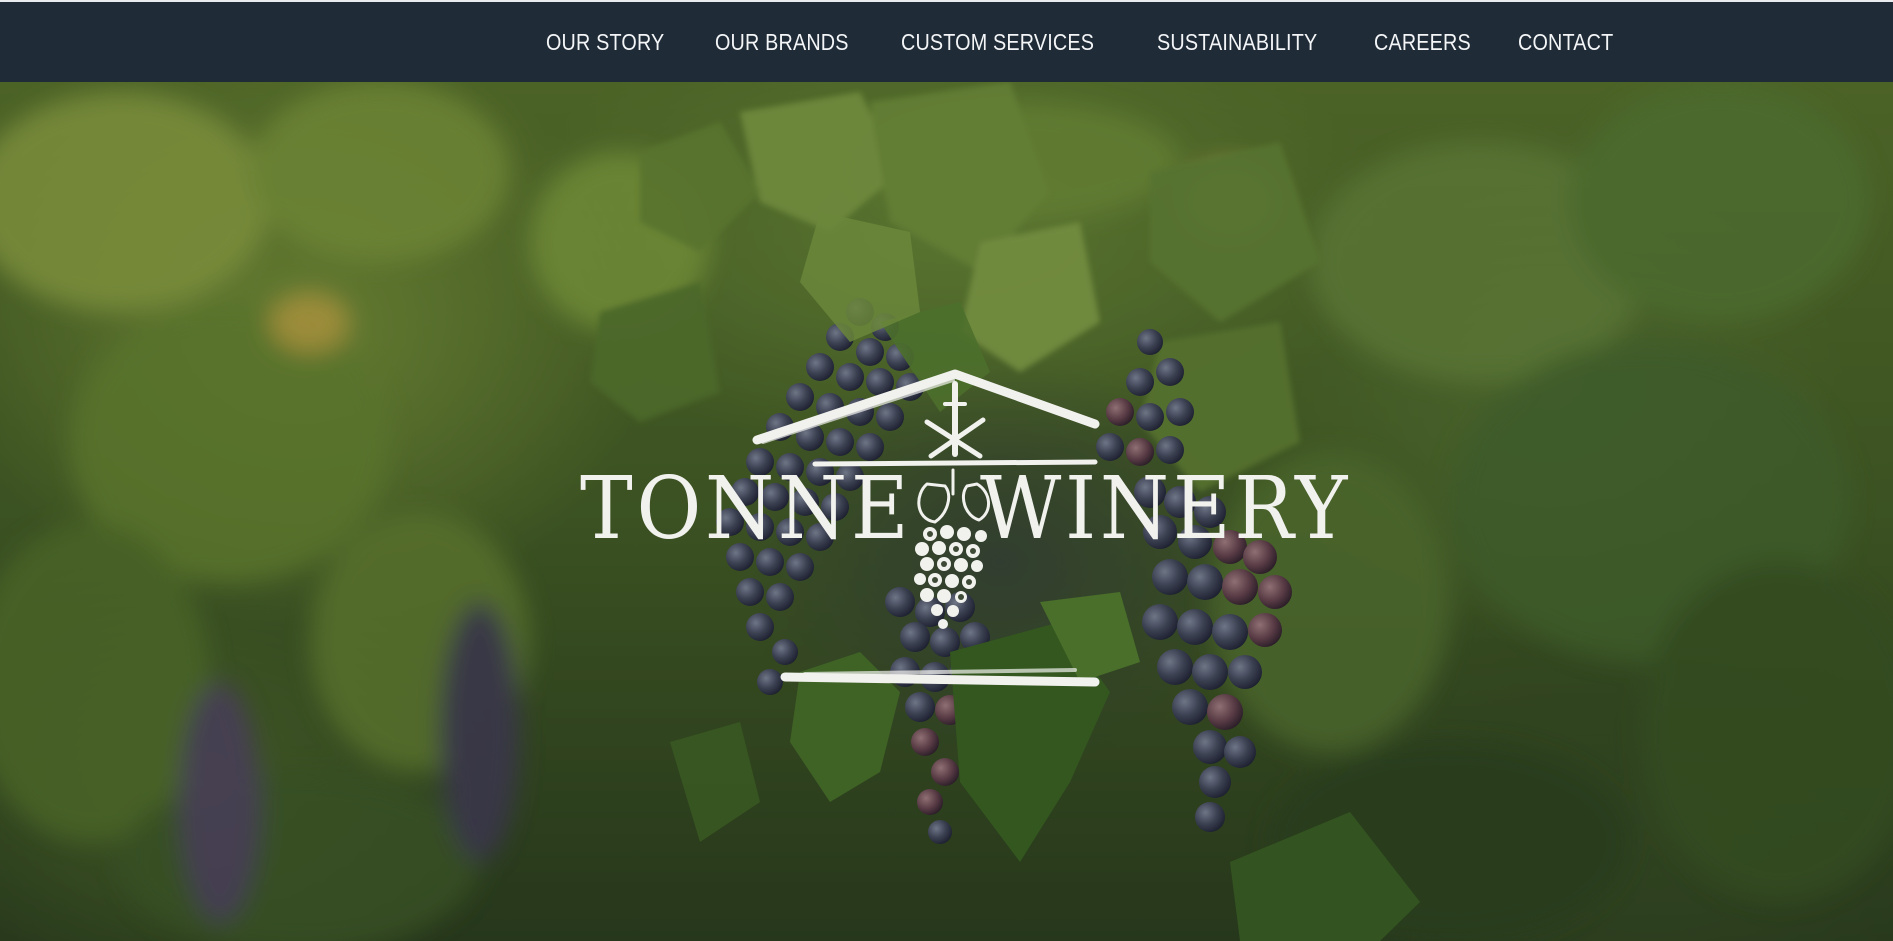 Image resolution: width=1893 pixels, height=941 pixels. Describe the element at coordinates (782, 42) in the screenshot. I see `nav-item-our-brands: OUR BRANDS` at that location.